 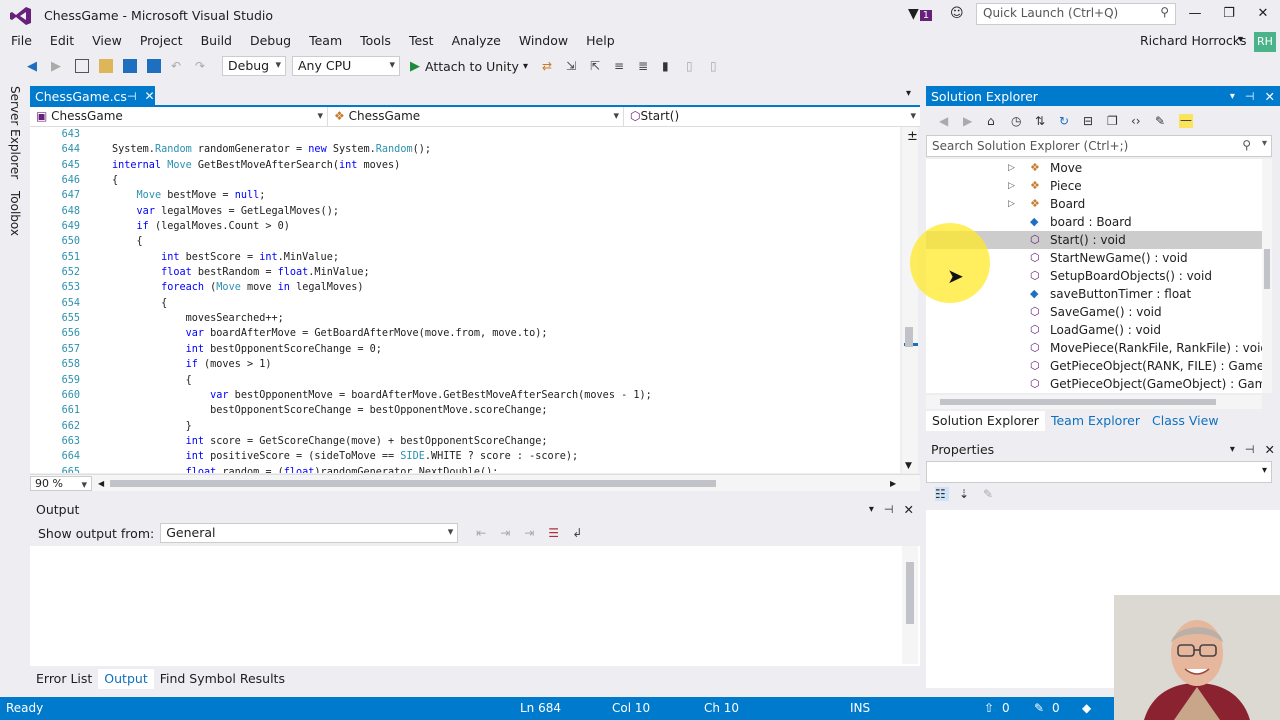 I want to click on code-line: 657 int bestOpponentScoreChange = 0;, so click(x=465, y=349).